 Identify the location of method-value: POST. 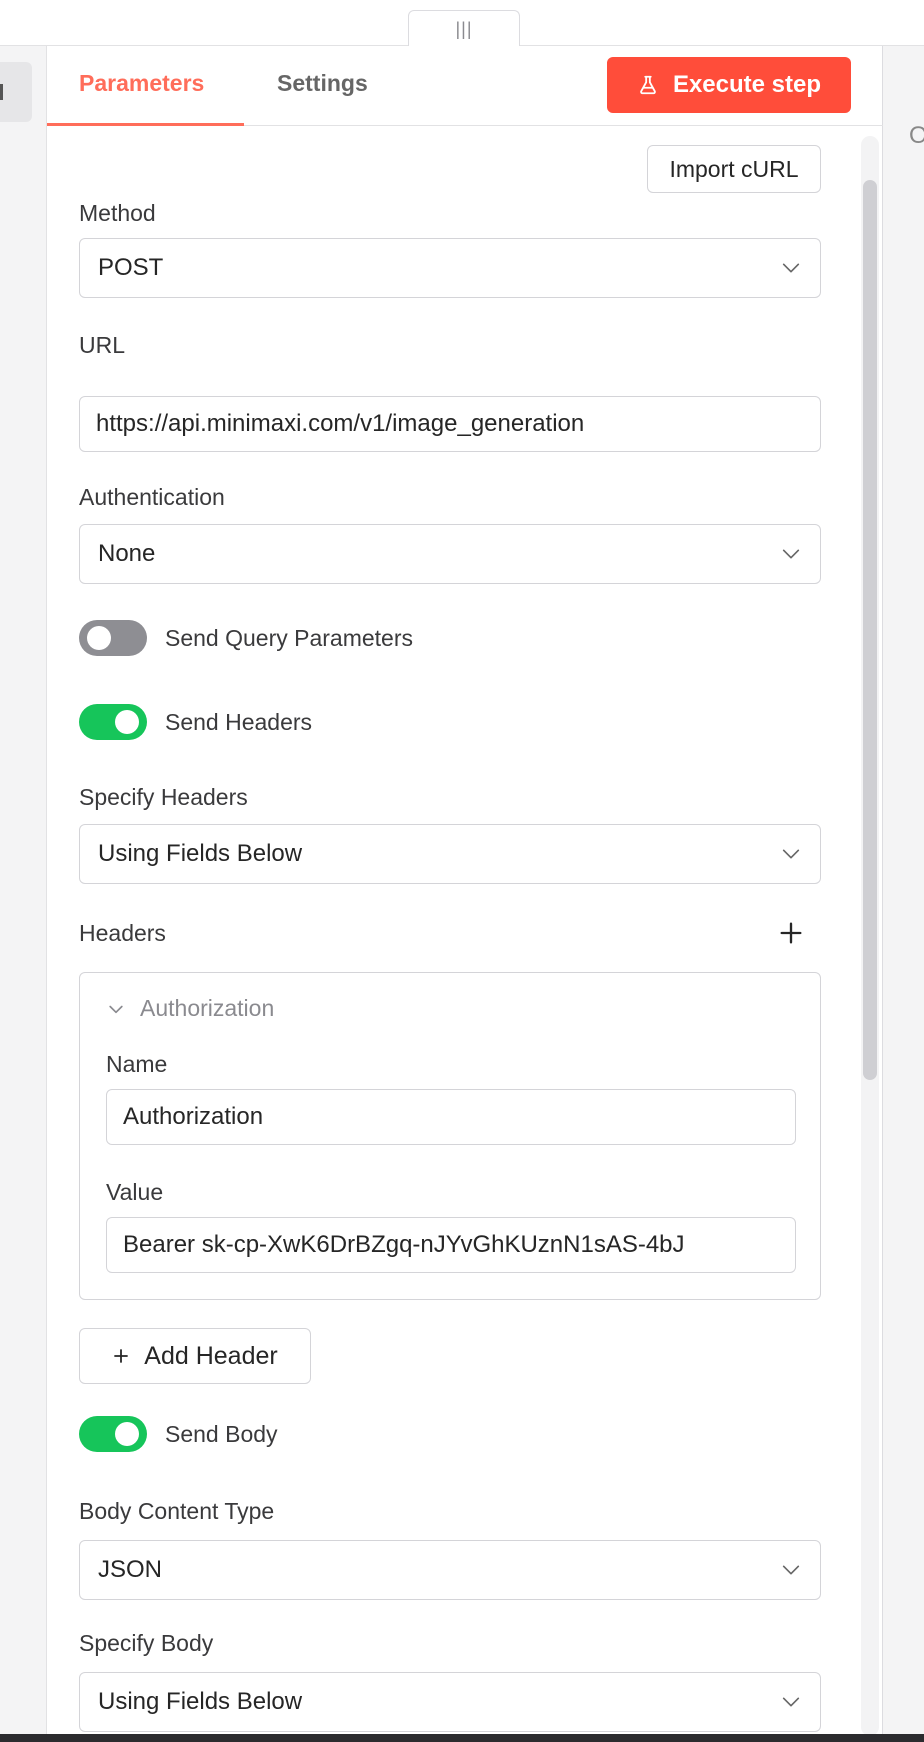
(131, 267).